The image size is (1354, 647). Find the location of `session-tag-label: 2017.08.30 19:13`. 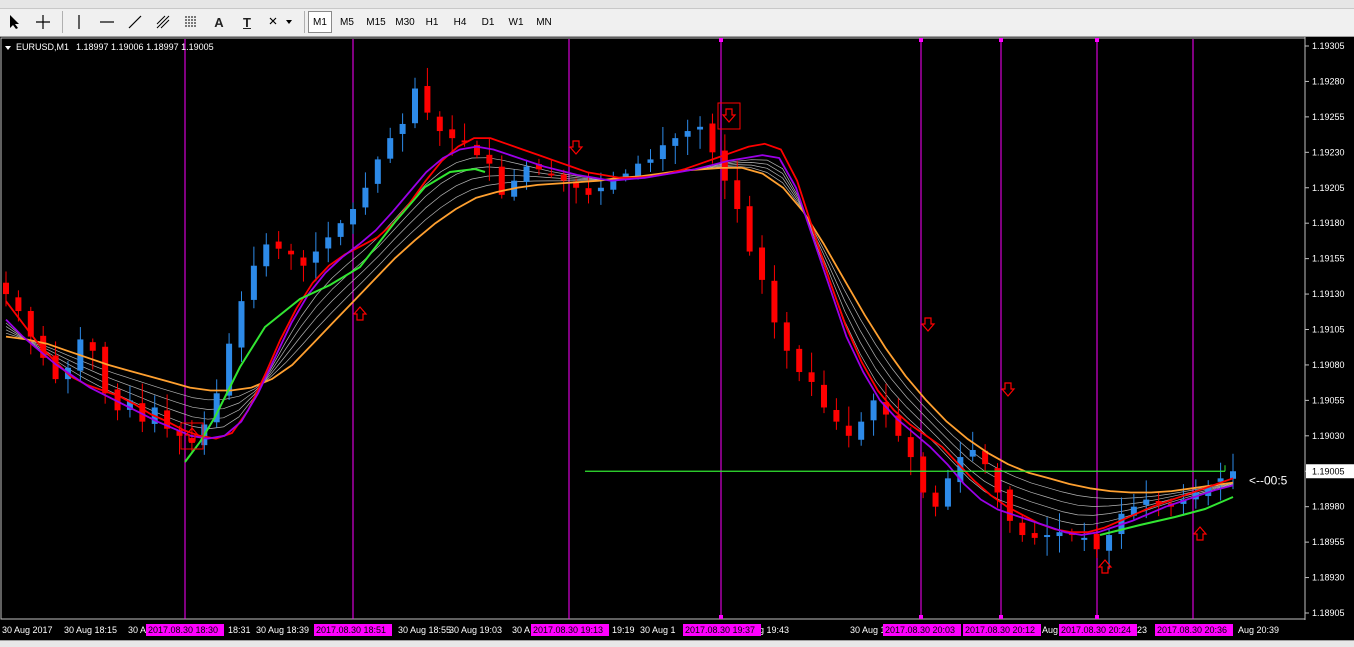

session-tag-label: 2017.08.30 19:13 is located at coordinates (568, 630).